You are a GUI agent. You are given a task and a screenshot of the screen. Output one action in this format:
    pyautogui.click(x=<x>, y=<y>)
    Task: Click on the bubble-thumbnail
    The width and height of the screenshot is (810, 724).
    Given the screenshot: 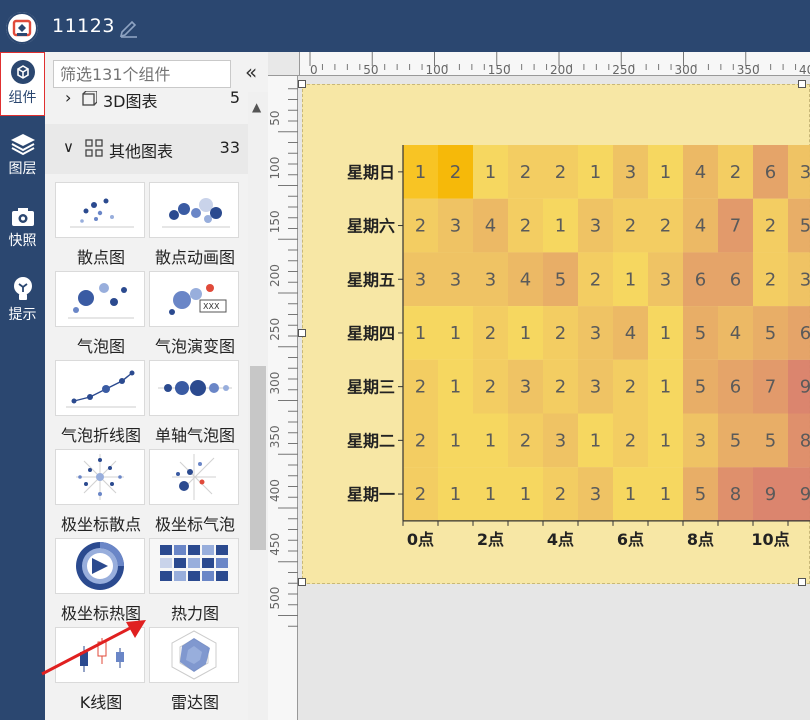 What is the action you would take?
    pyautogui.click(x=100, y=299)
    